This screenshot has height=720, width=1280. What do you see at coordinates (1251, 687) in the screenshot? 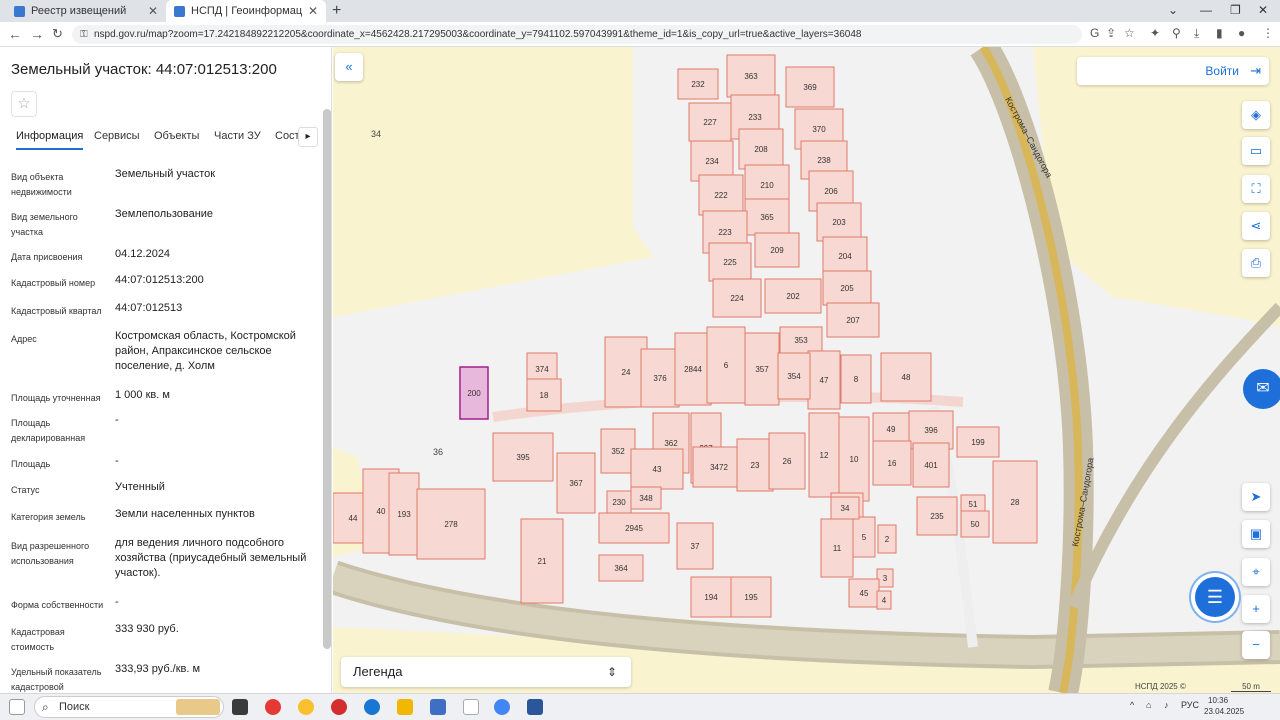
I see `scale-bar: 50 m` at bounding box center [1251, 687].